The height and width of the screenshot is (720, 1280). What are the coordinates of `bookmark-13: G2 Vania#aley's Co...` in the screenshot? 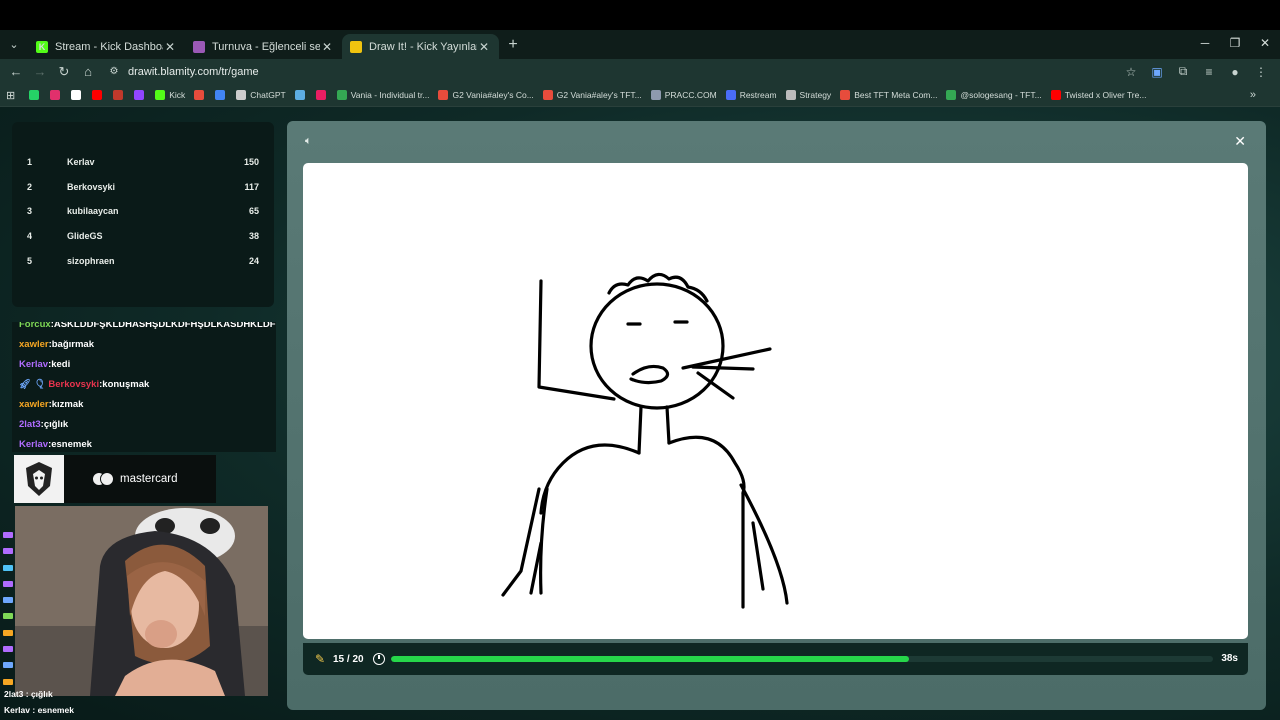 It's located at (486, 95).